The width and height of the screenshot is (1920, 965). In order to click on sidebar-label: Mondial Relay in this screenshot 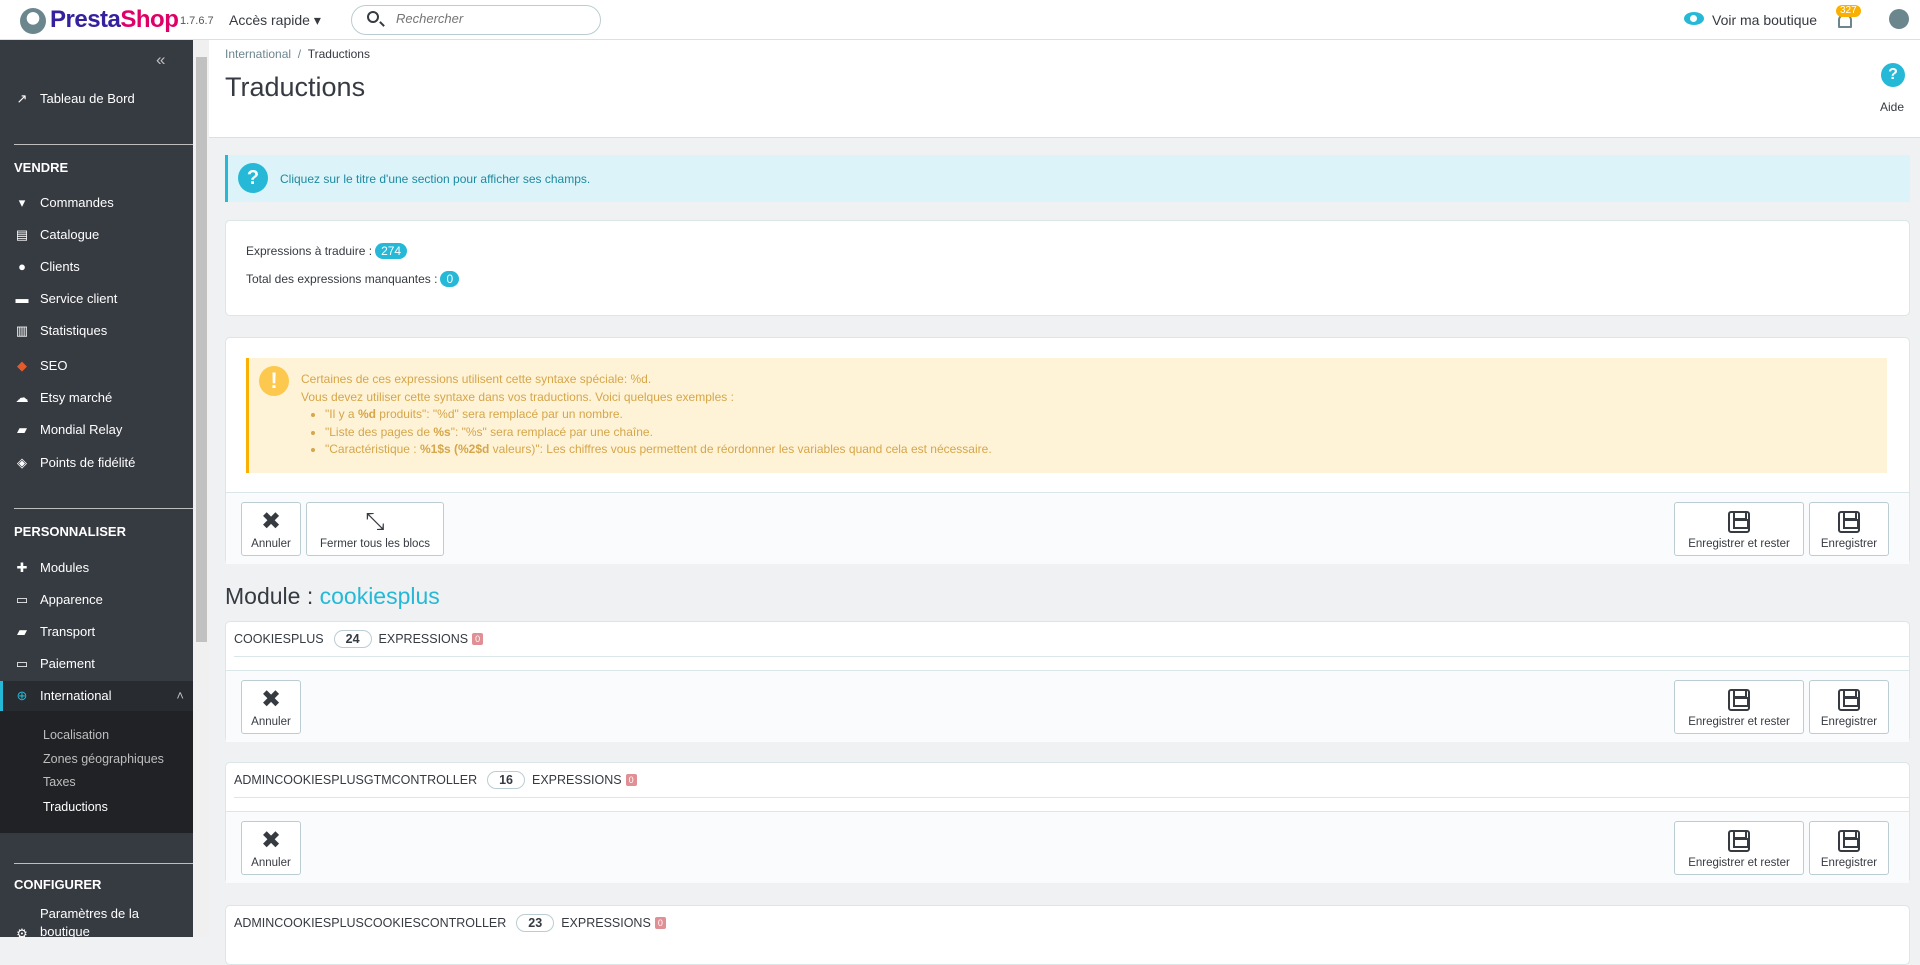, I will do `click(81, 429)`.